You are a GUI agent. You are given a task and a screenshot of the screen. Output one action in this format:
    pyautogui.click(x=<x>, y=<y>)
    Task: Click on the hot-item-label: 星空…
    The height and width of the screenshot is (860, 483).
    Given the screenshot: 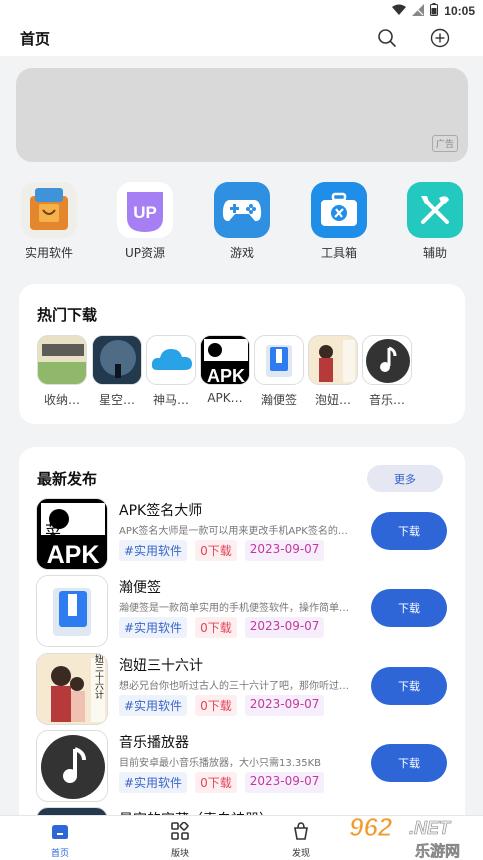 What is the action you would take?
    pyautogui.click(x=116, y=400)
    